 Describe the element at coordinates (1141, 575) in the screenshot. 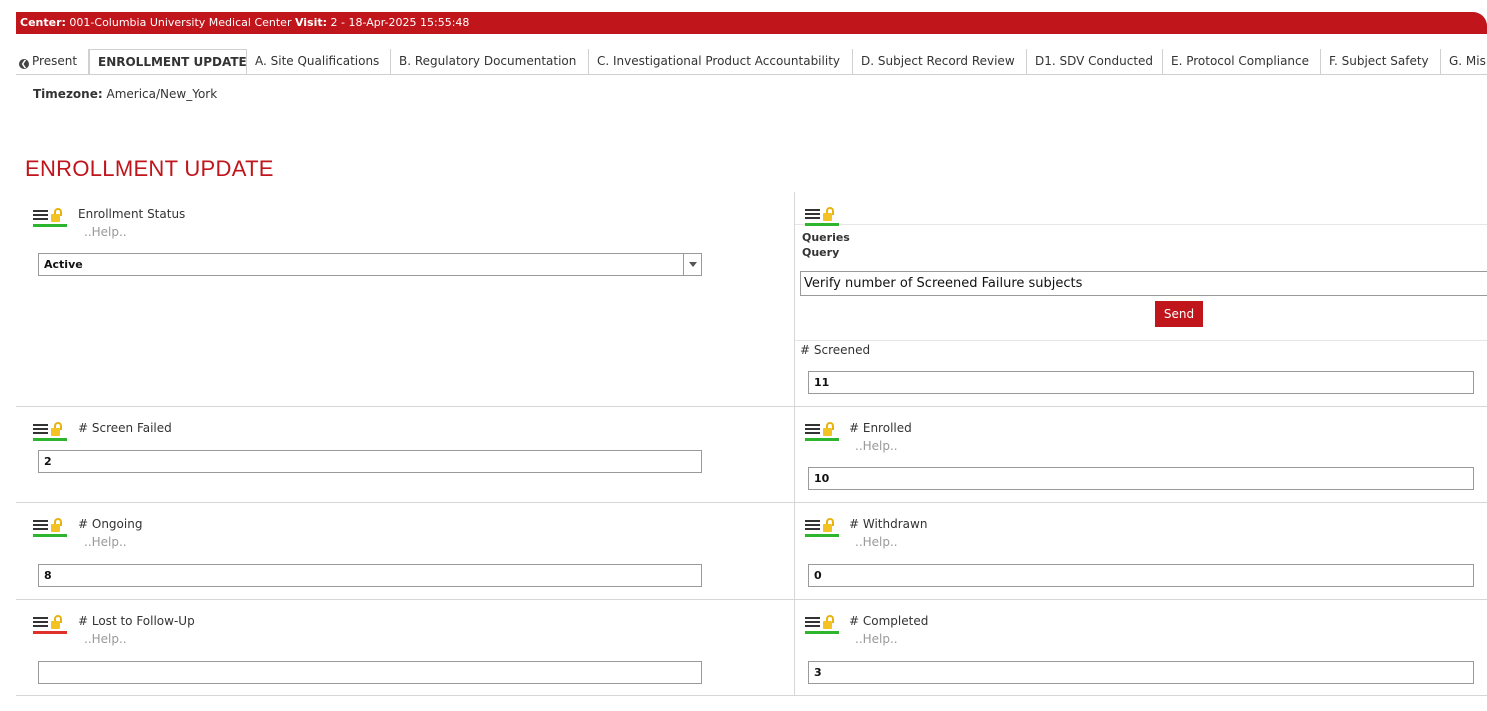

I see `withdrawn-input: 0` at that location.